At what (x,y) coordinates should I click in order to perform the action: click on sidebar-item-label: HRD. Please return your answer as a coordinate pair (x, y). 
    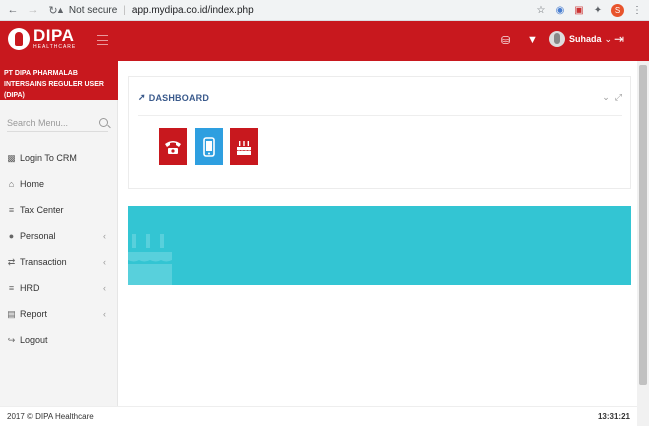
    Looking at the image, I should click on (30, 288).